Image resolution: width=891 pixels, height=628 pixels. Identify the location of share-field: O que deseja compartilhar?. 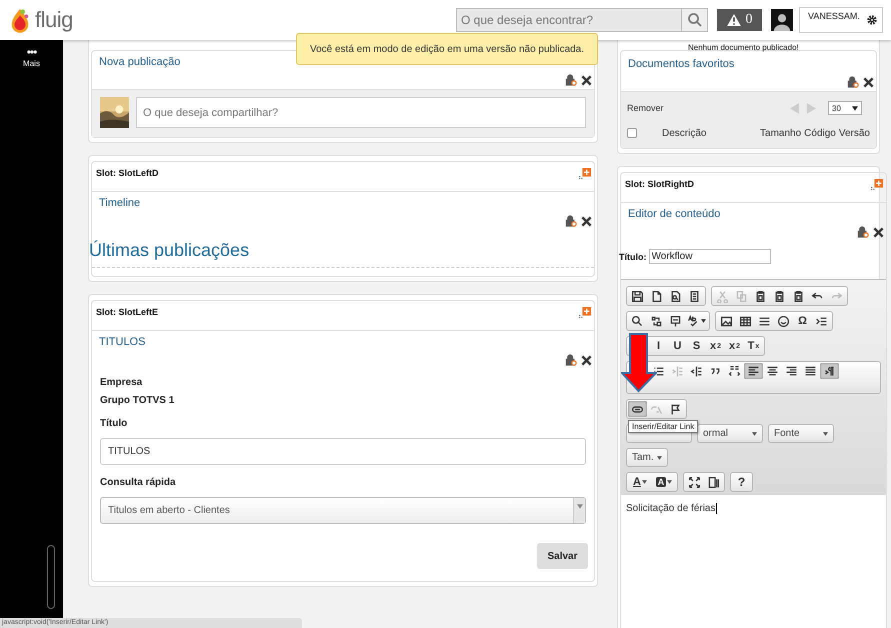
(361, 112).